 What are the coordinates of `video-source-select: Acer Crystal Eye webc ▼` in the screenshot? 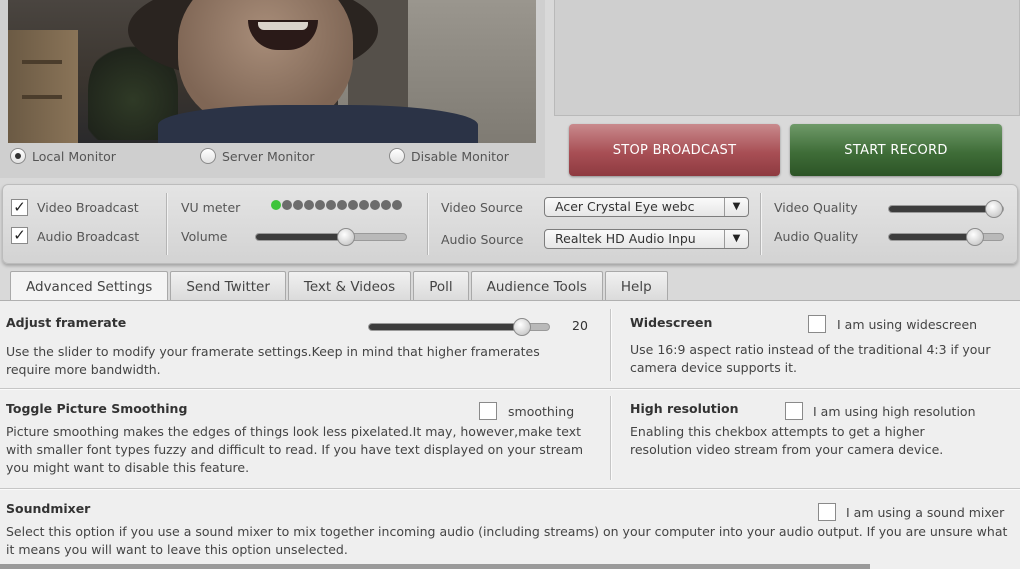 It's located at (646, 207).